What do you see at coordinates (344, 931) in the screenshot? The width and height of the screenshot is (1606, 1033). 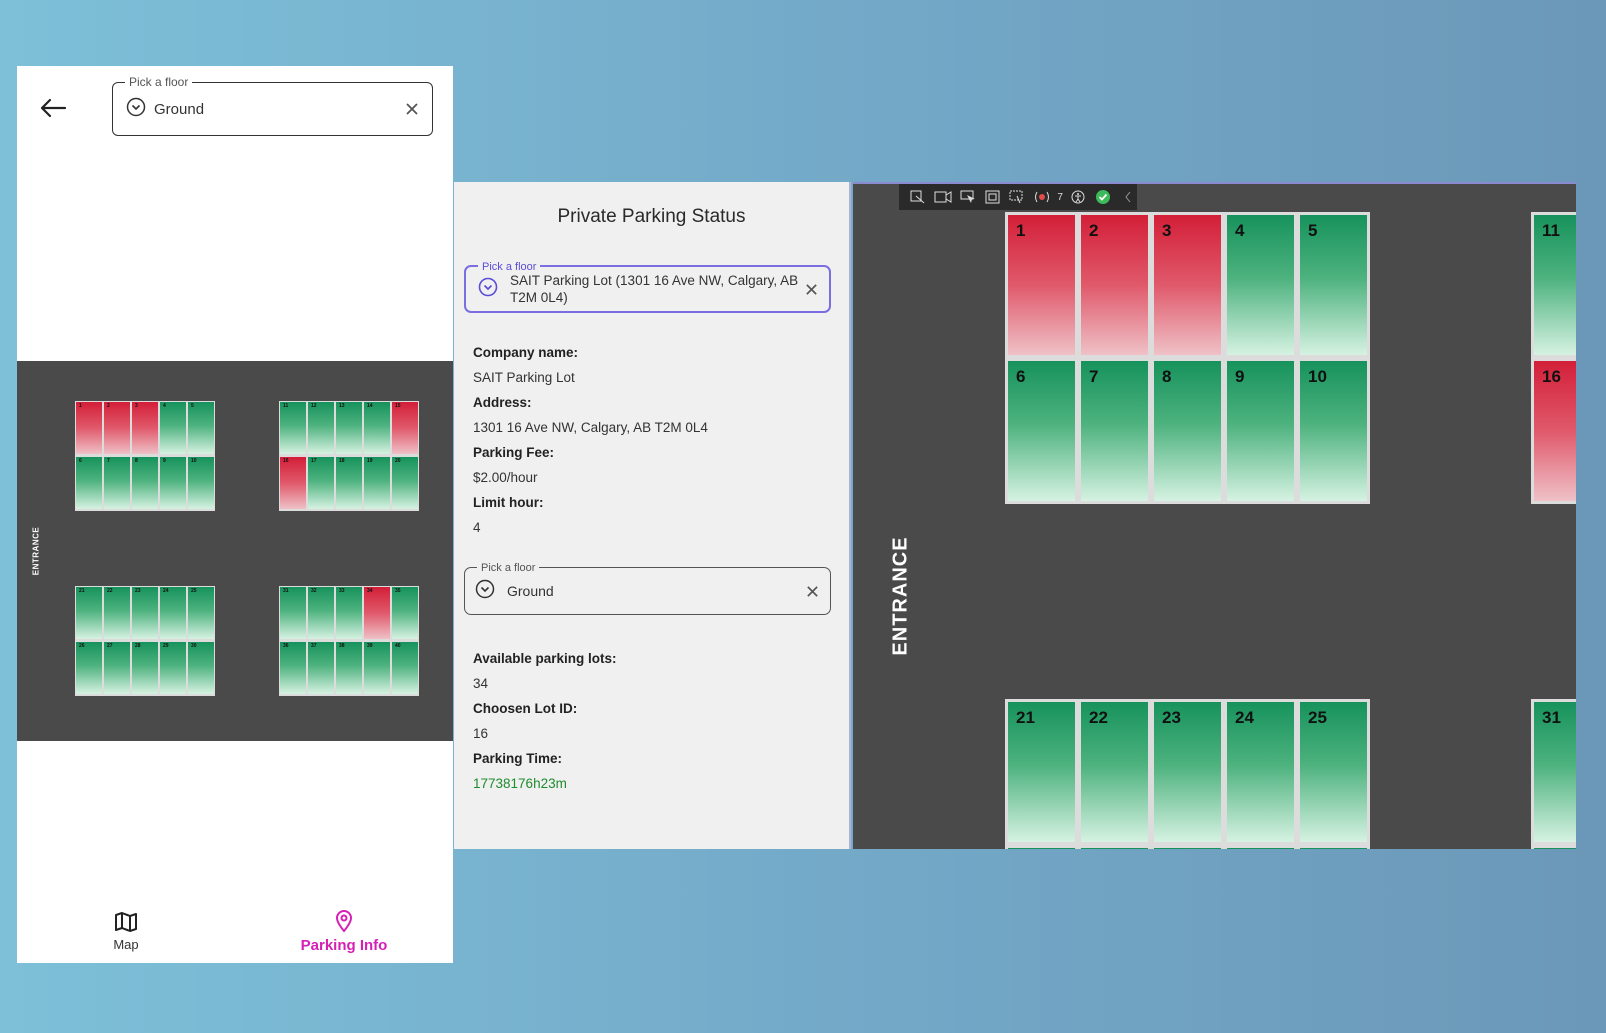 I see `nav-item-parking-info: Parking Info` at bounding box center [344, 931].